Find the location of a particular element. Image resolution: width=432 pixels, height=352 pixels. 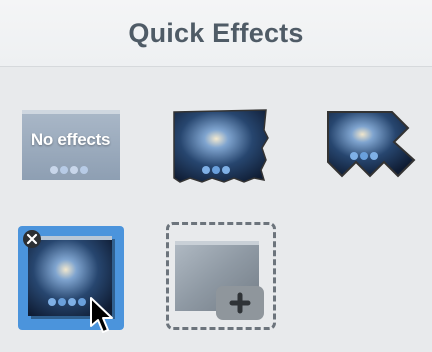

mouse-pointer-icon is located at coordinates (101, 315).